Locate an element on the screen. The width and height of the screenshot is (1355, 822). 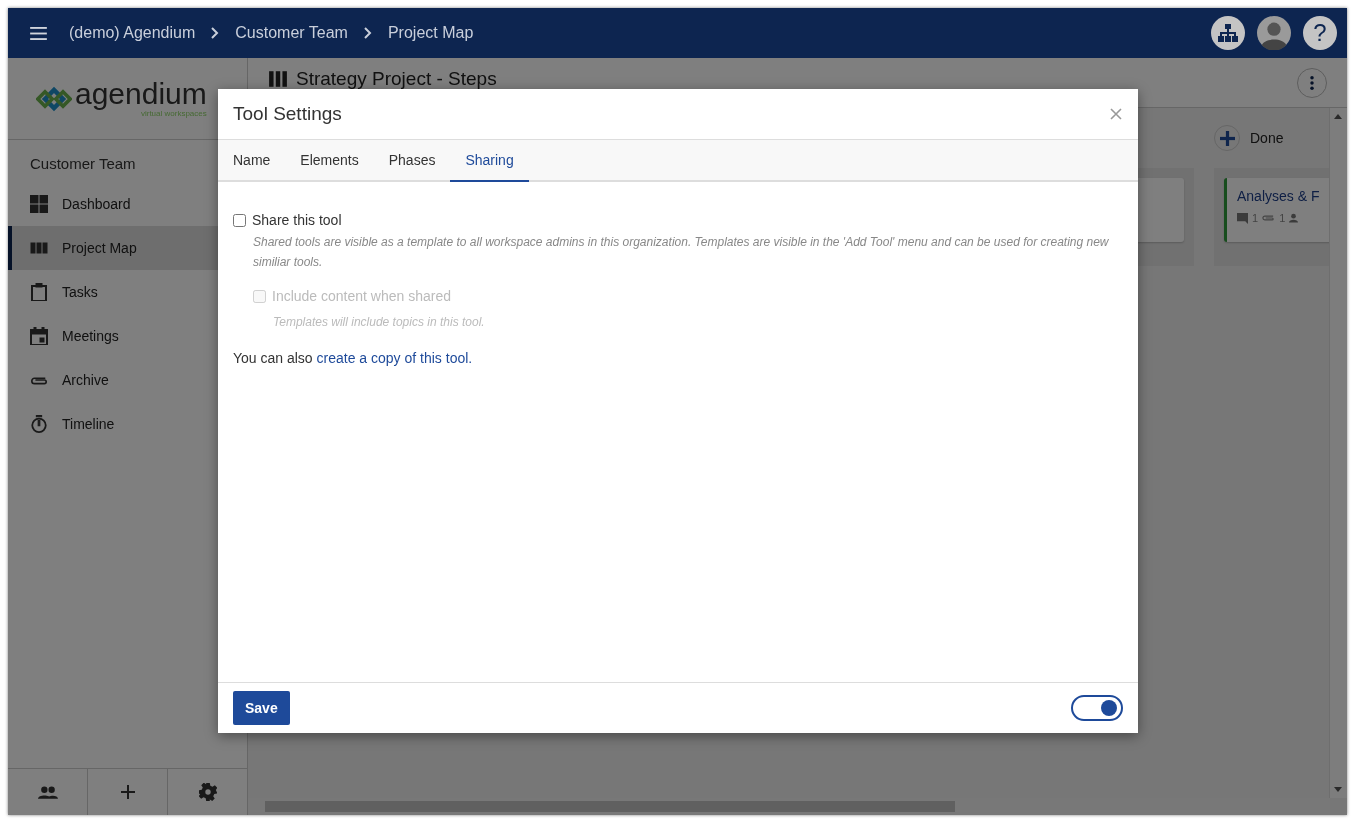
tab: Sharing is located at coordinates (489, 161).